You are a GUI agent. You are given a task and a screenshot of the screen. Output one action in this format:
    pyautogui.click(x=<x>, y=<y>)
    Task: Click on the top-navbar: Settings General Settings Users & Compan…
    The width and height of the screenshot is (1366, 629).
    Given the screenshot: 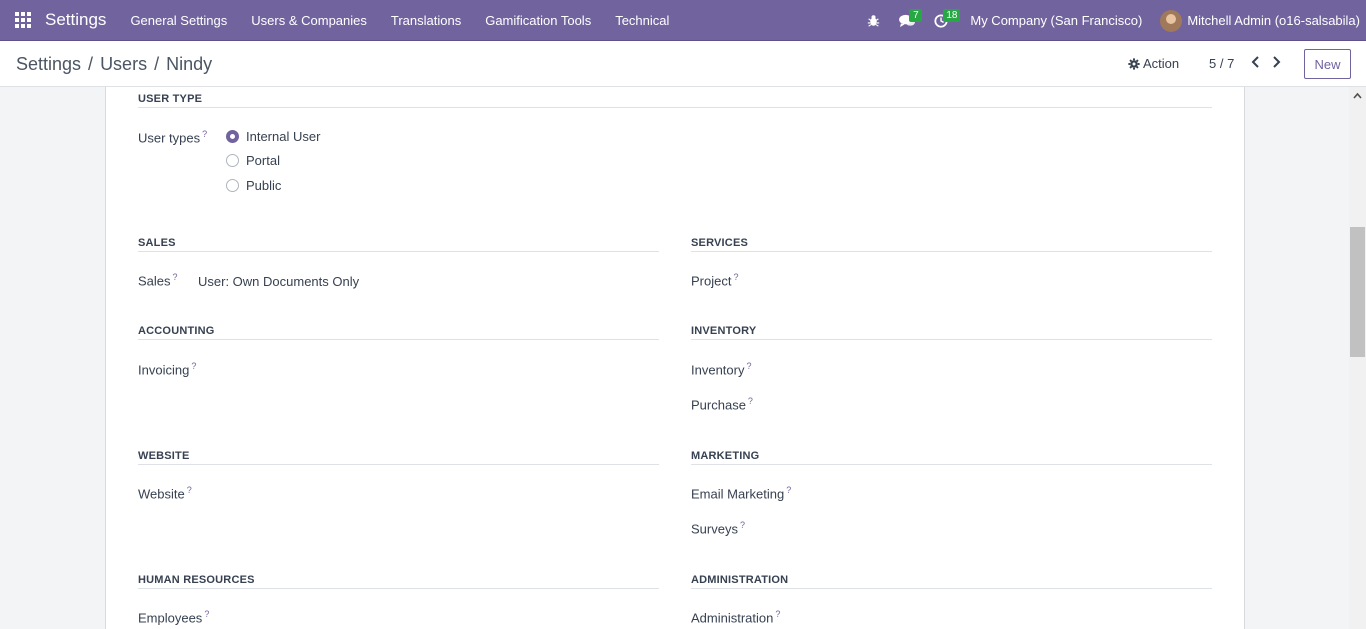 What is the action you would take?
    pyautogui.click(x=683, y=20)
    